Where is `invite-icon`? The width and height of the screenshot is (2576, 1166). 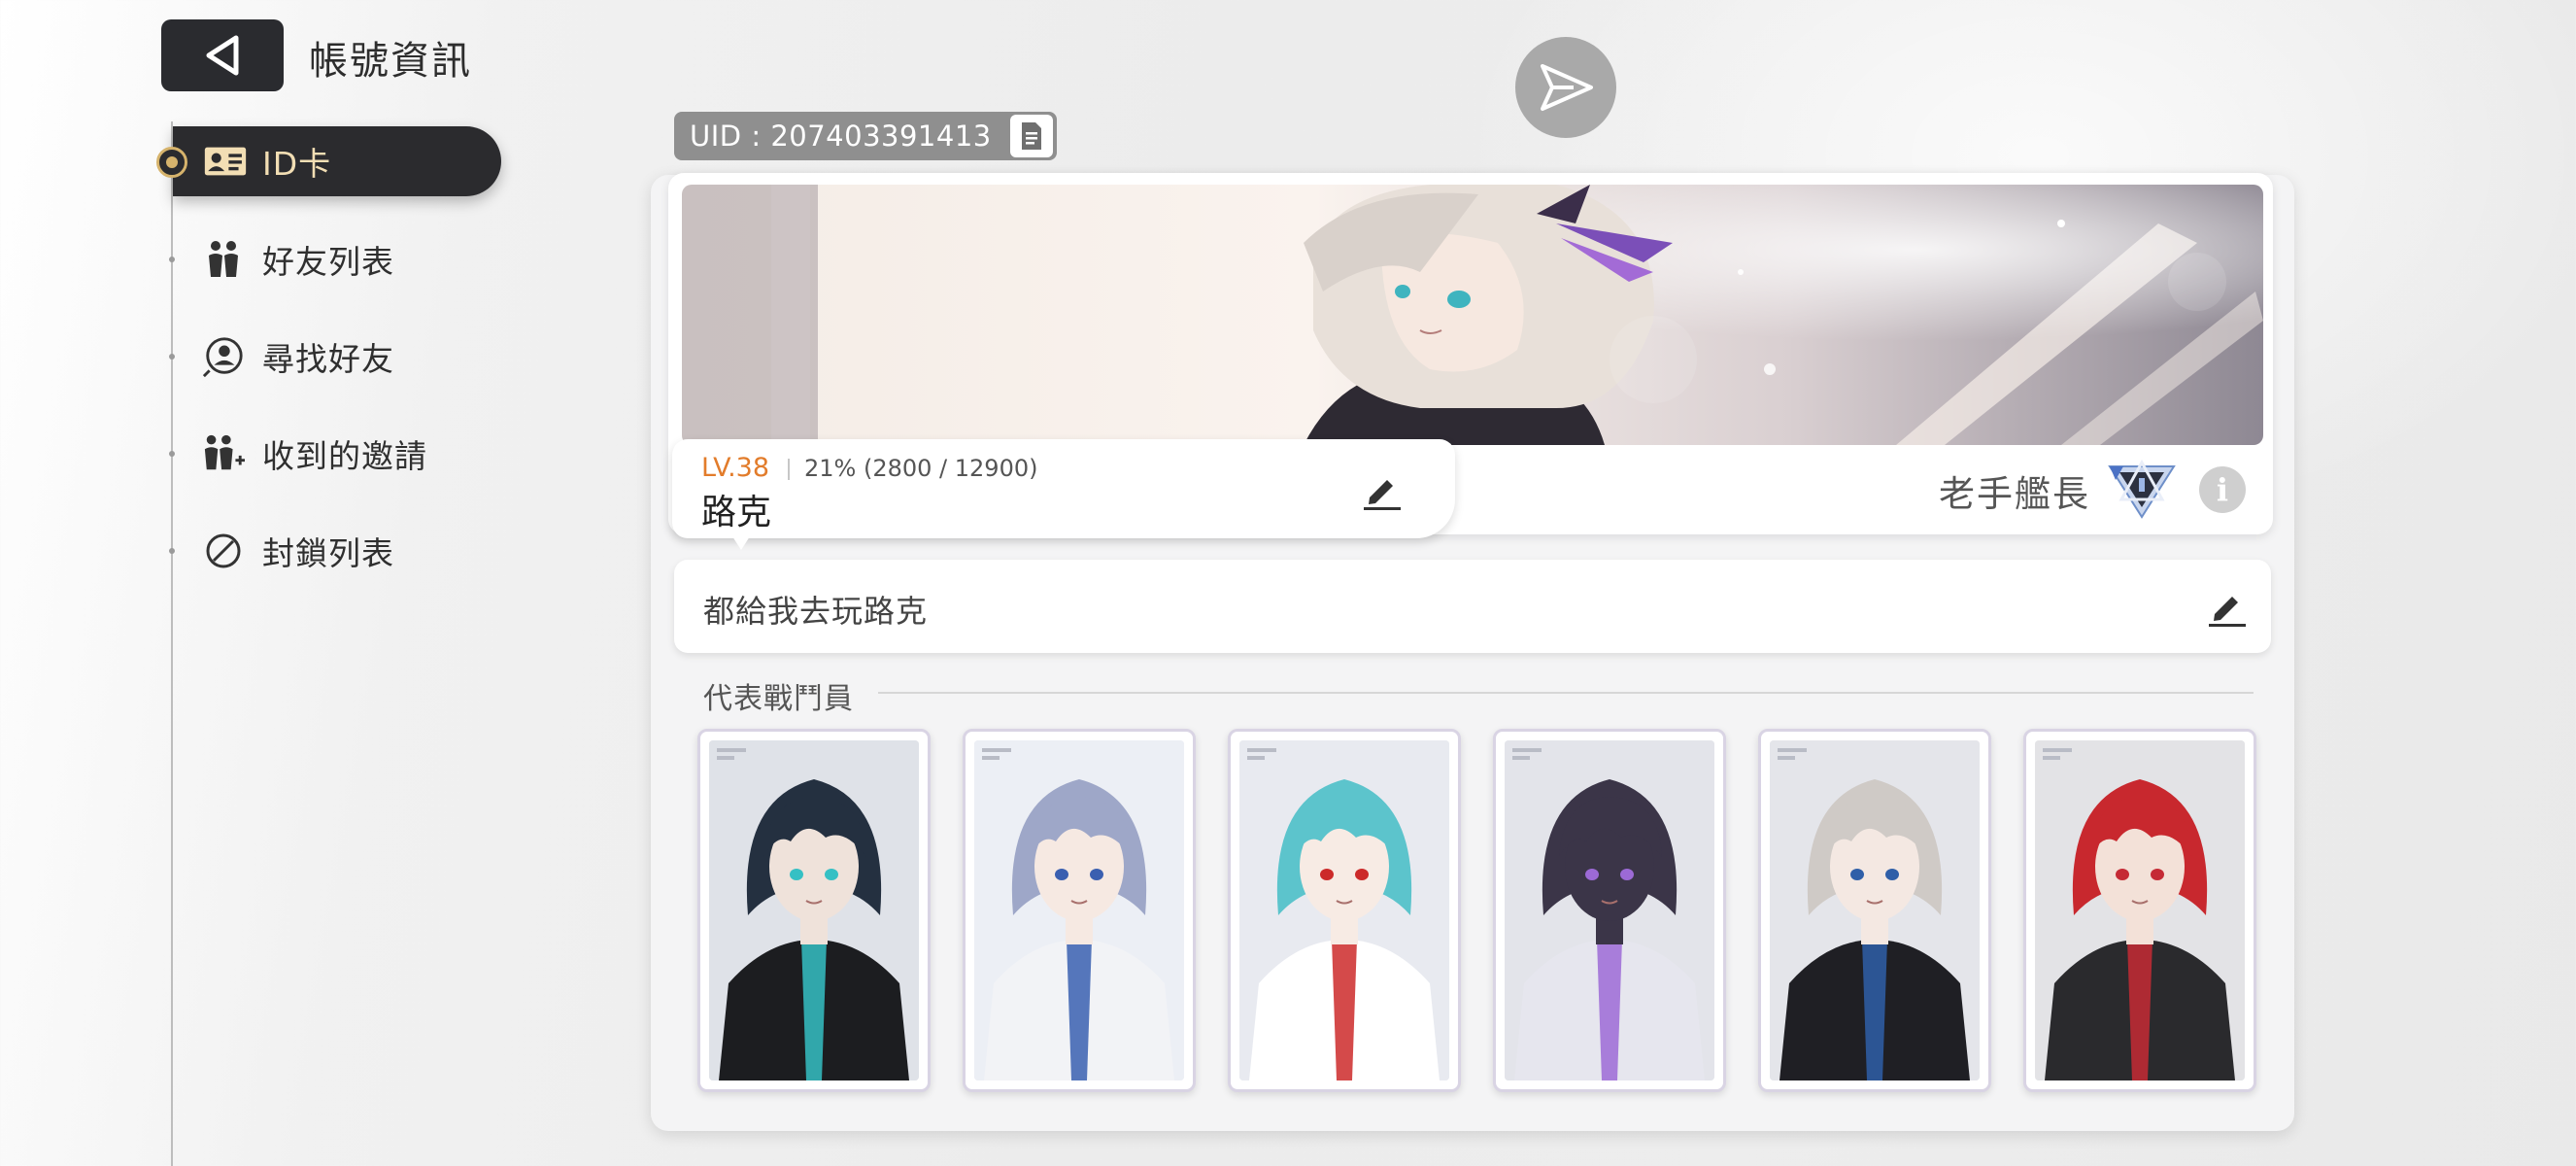 invite-icon is located at coordinates (223, 453).